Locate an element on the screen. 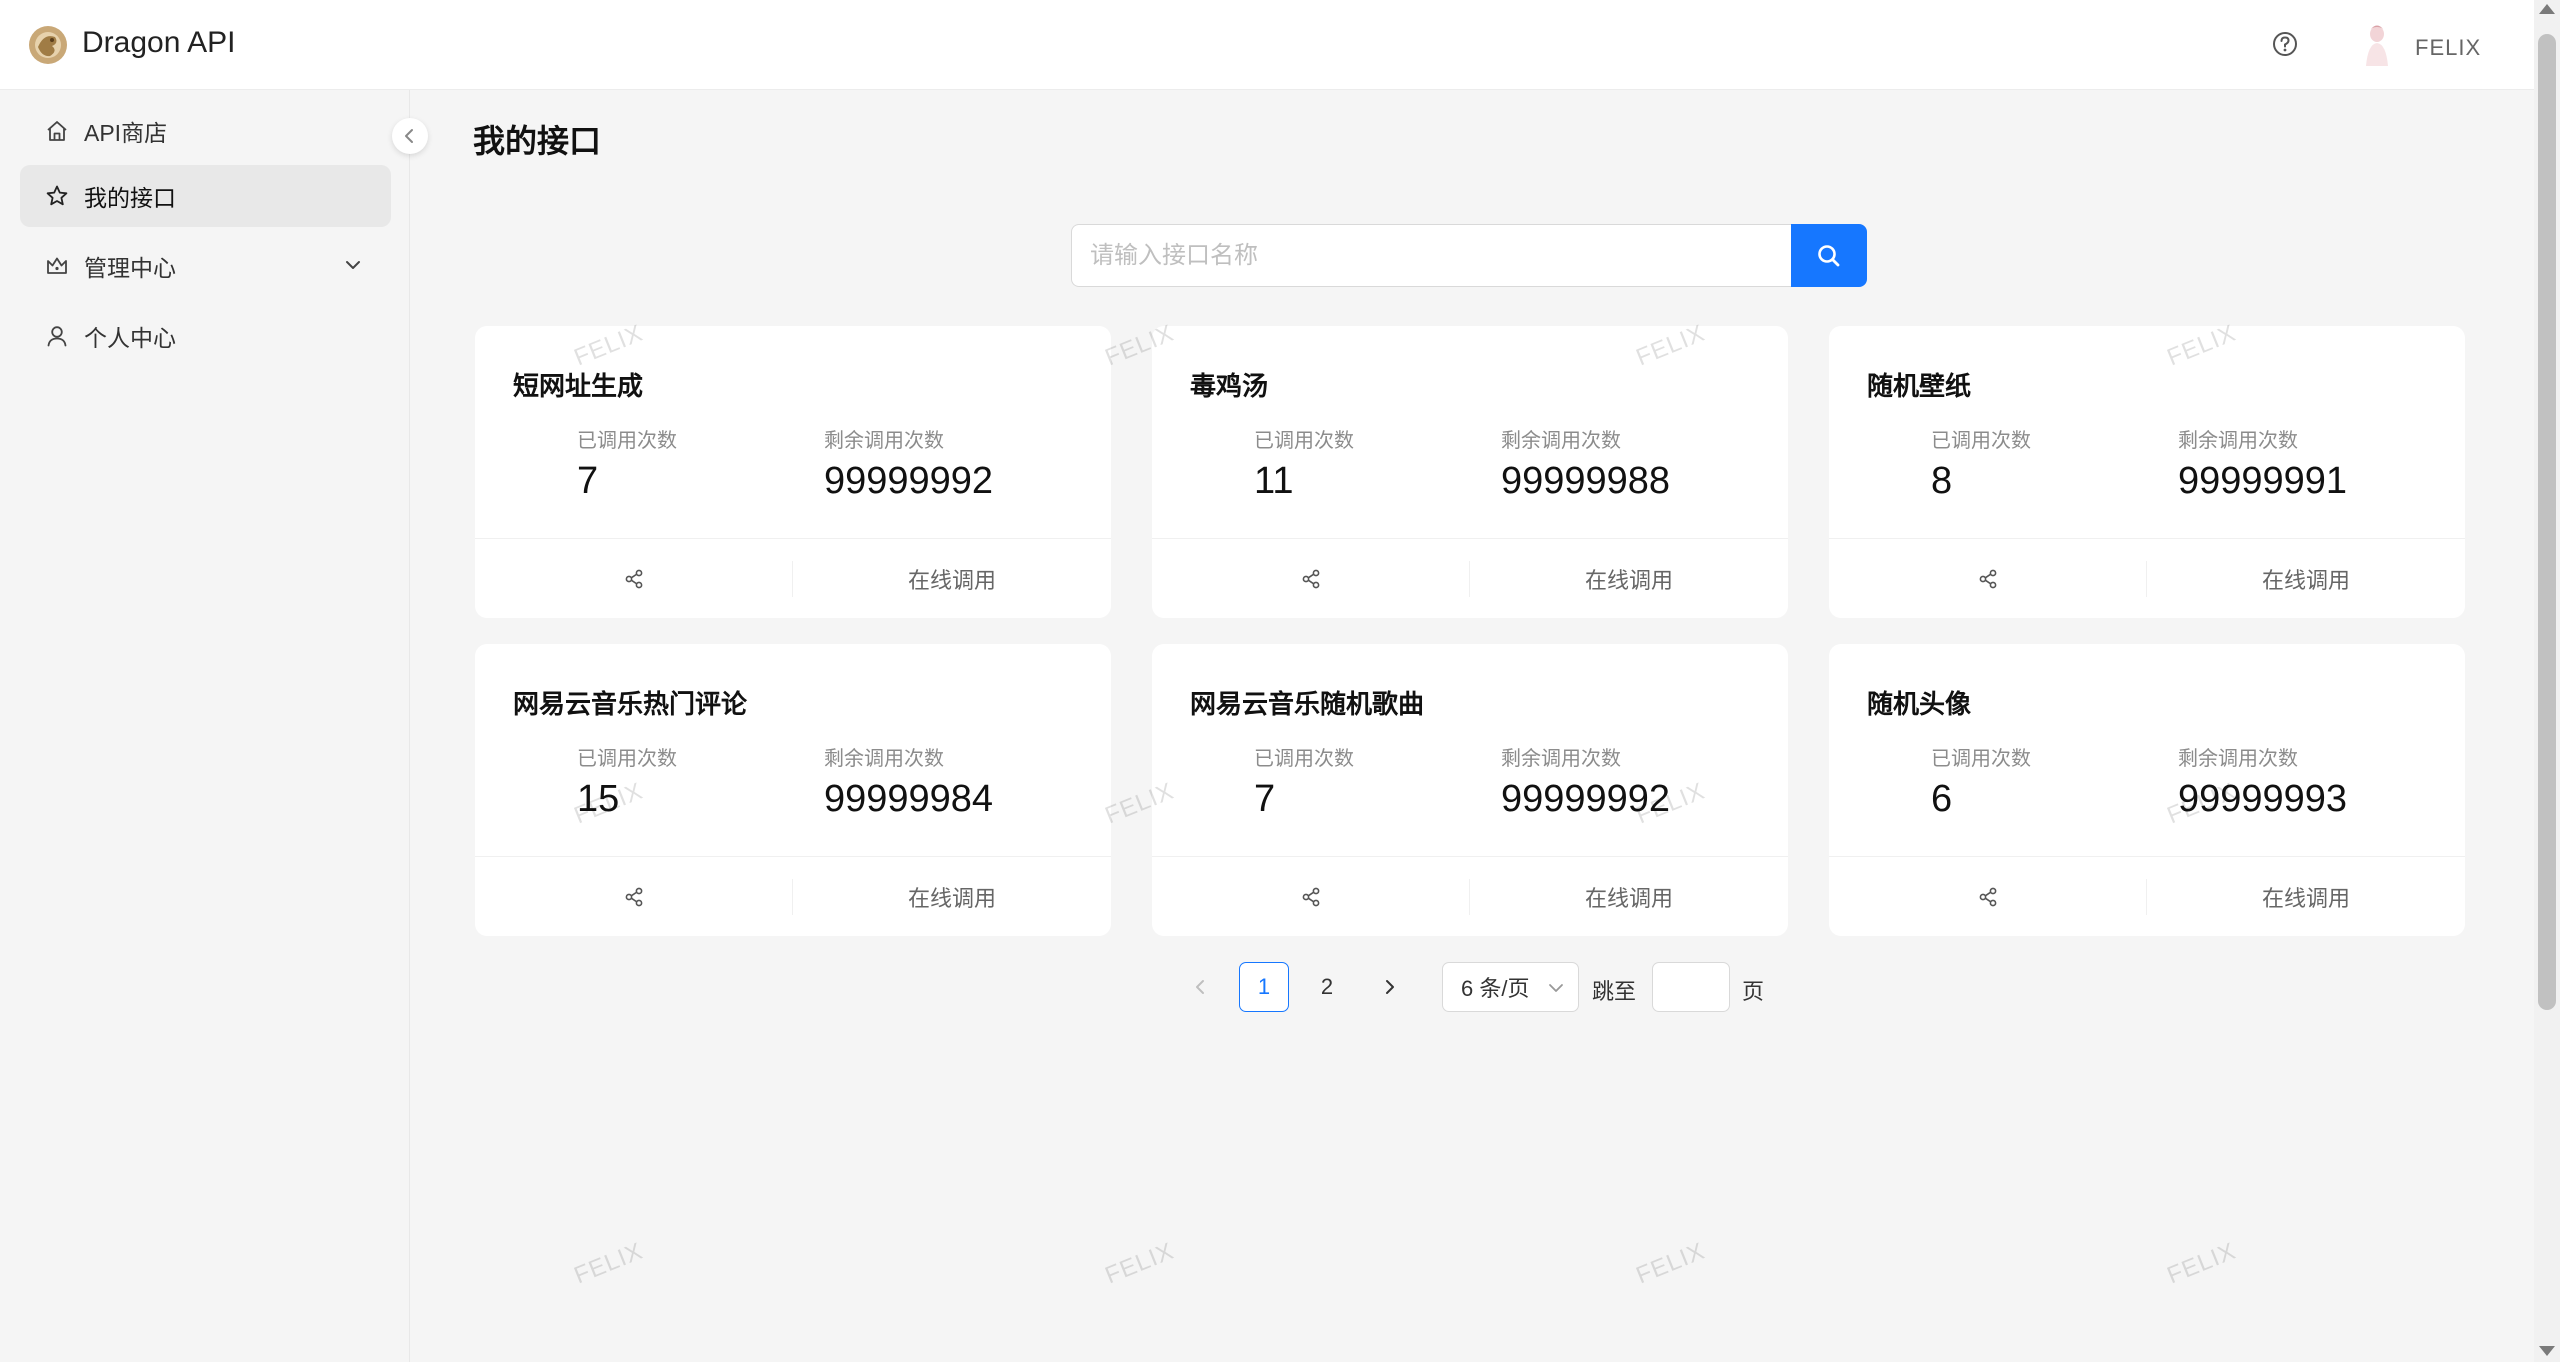 This screenshot has height=1362, width=2560. used-count-value: 6 is located at coordinates (1942, 799).